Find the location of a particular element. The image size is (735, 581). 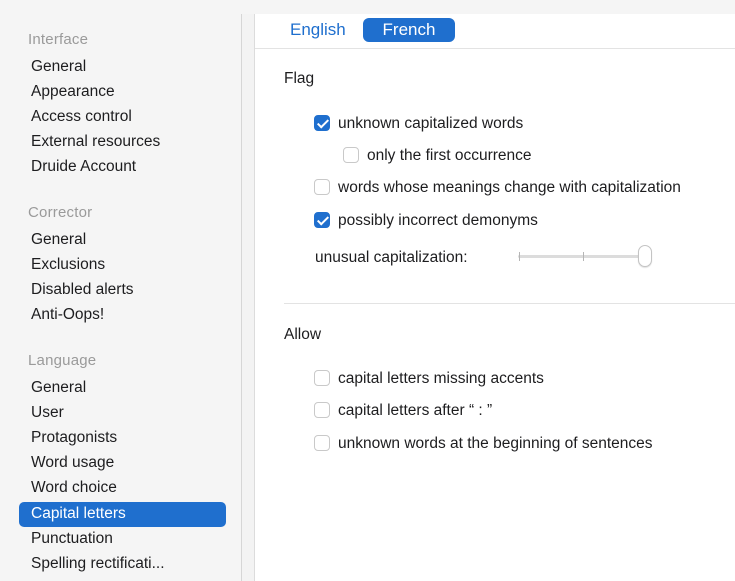

sidebar-gutter is located at coordinates (248, 297).